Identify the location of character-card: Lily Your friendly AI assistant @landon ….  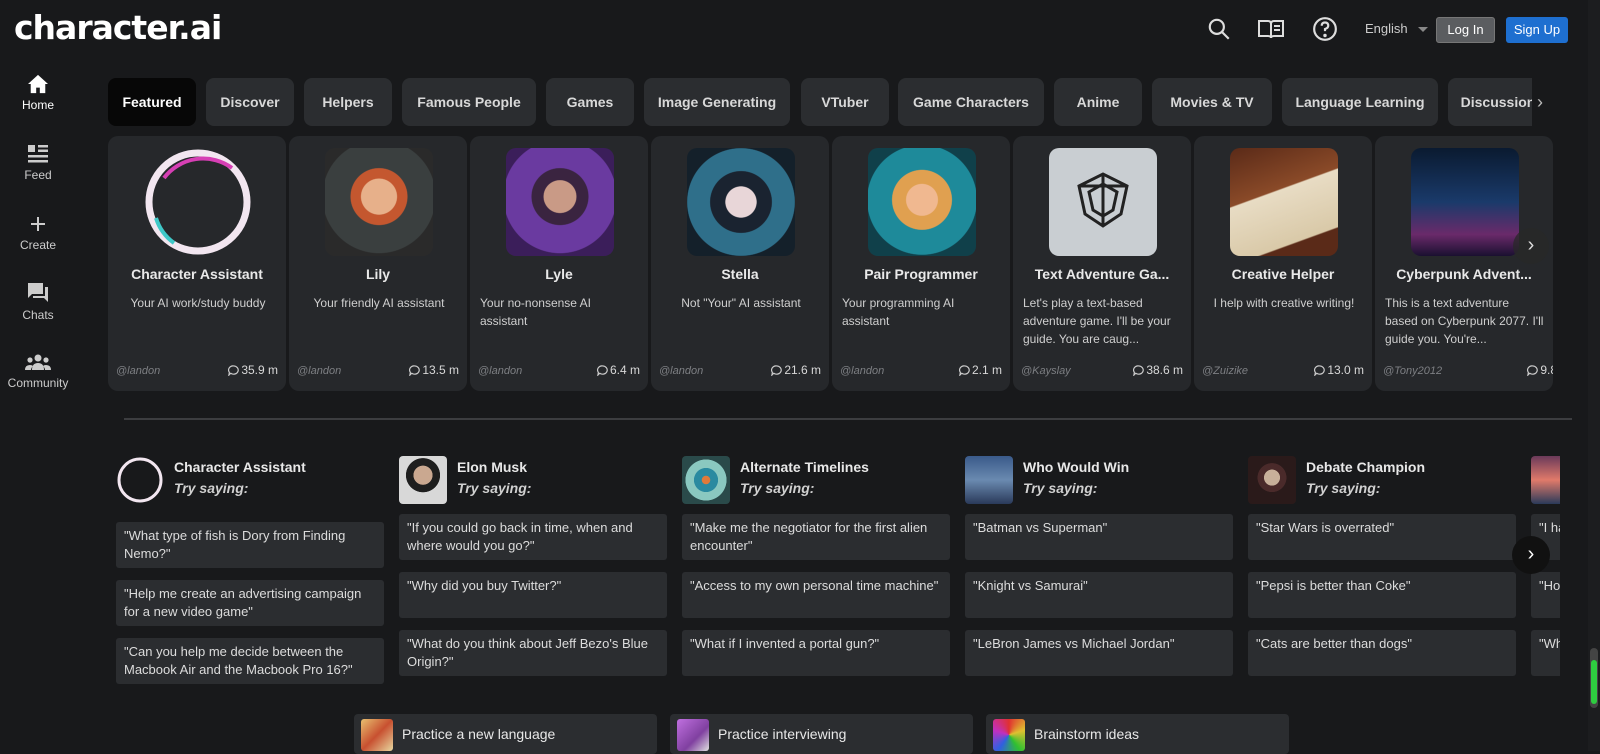
(378, 263).